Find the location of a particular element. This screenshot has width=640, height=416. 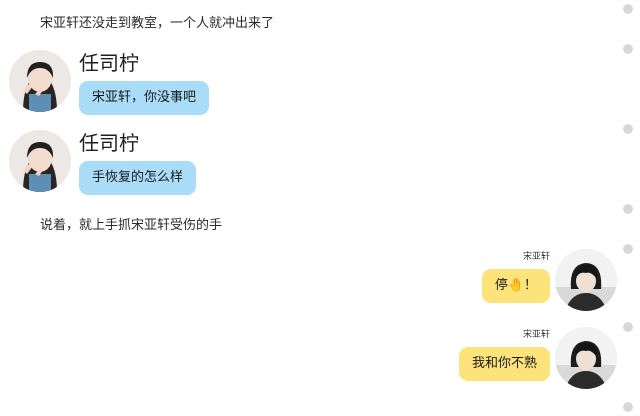

scroll-track is located at coordinates (628, 208).